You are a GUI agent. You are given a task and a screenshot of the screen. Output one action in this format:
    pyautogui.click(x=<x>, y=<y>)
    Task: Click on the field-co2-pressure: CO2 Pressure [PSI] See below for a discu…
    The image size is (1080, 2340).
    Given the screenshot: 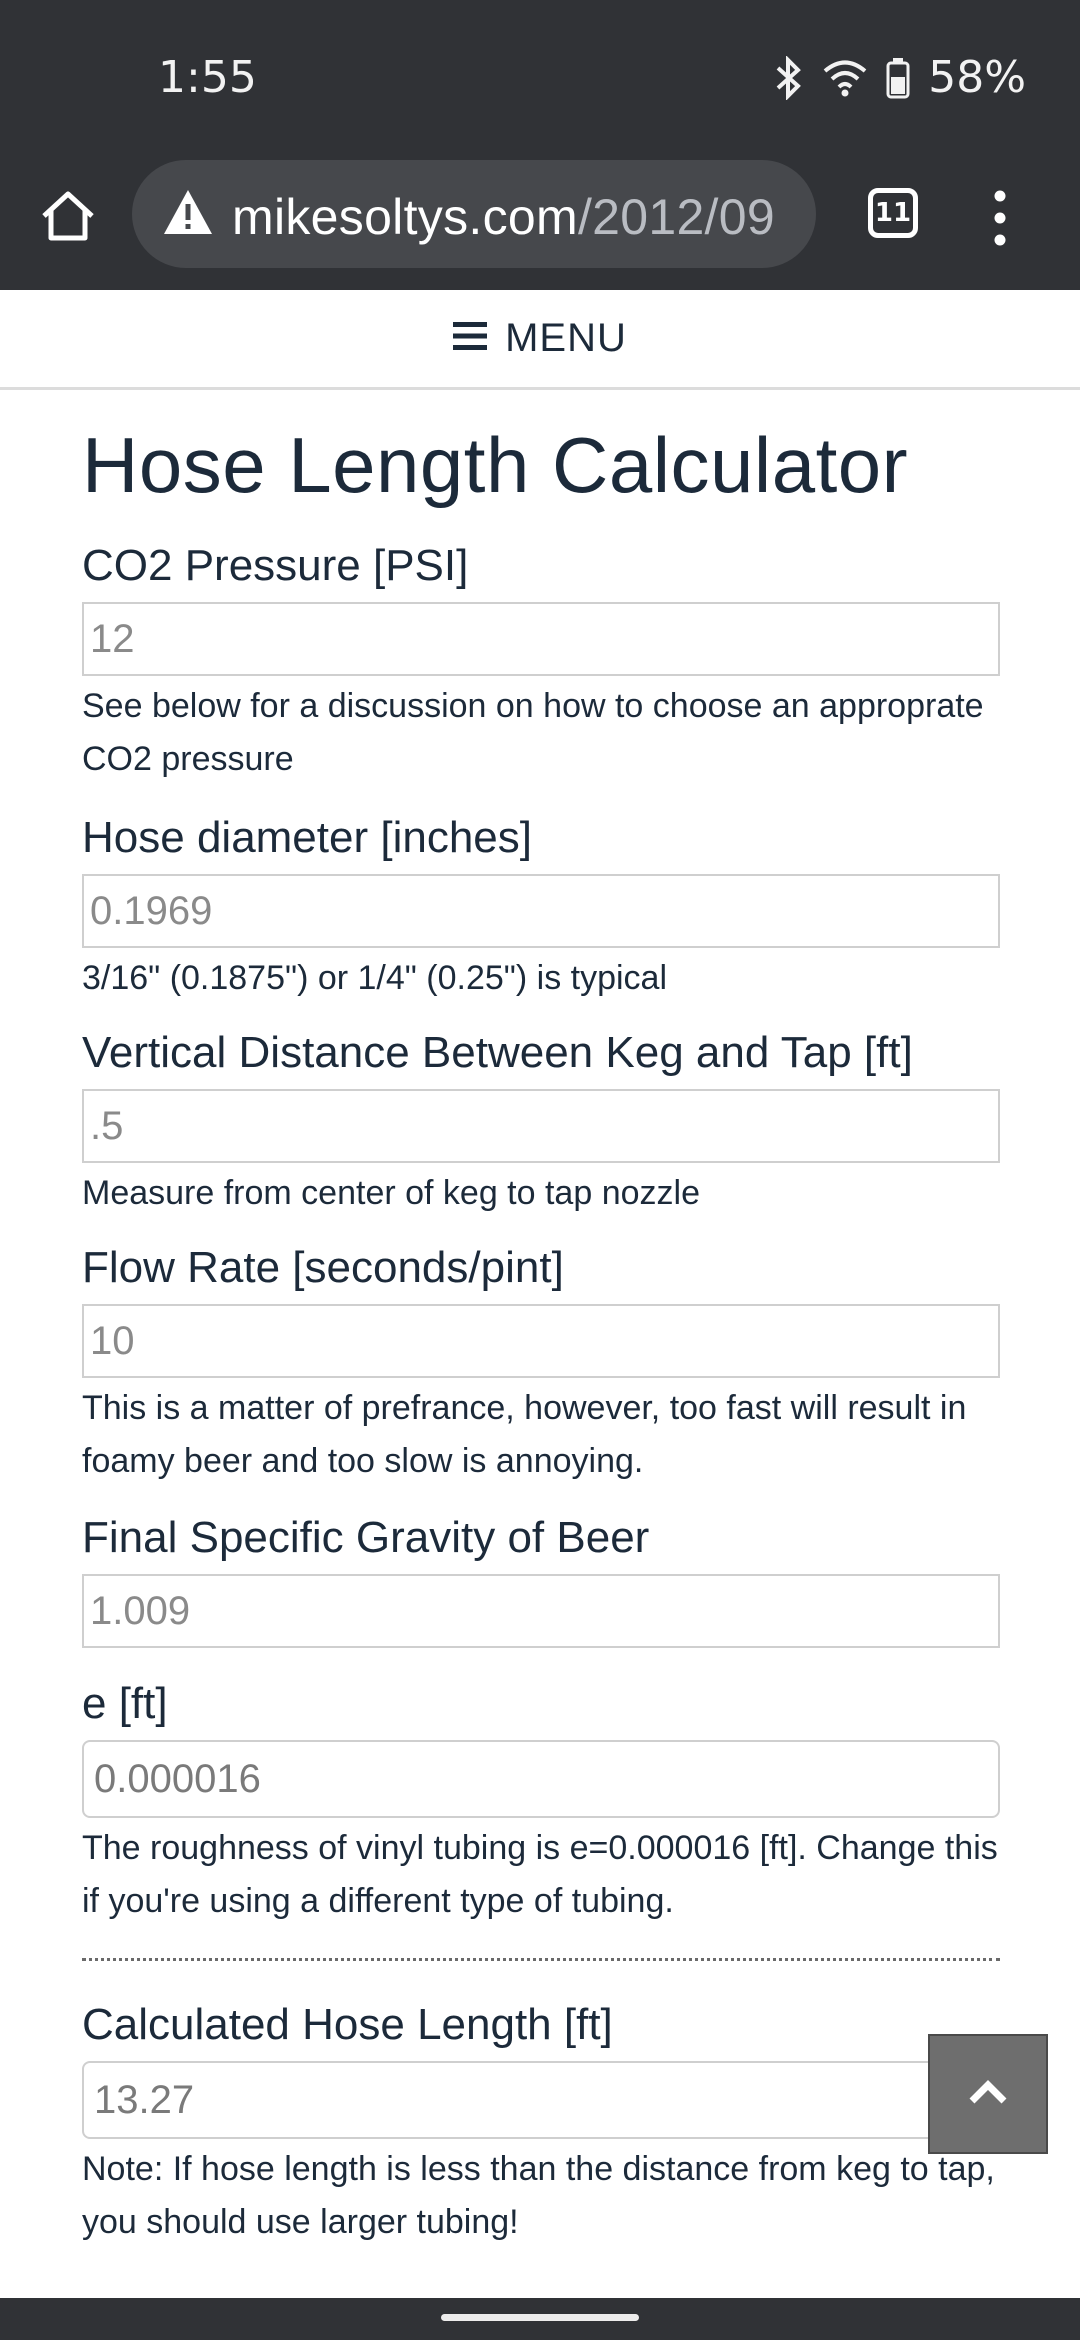 What is the action you would take?
    pyautogui.click(x=541, y=662)
    